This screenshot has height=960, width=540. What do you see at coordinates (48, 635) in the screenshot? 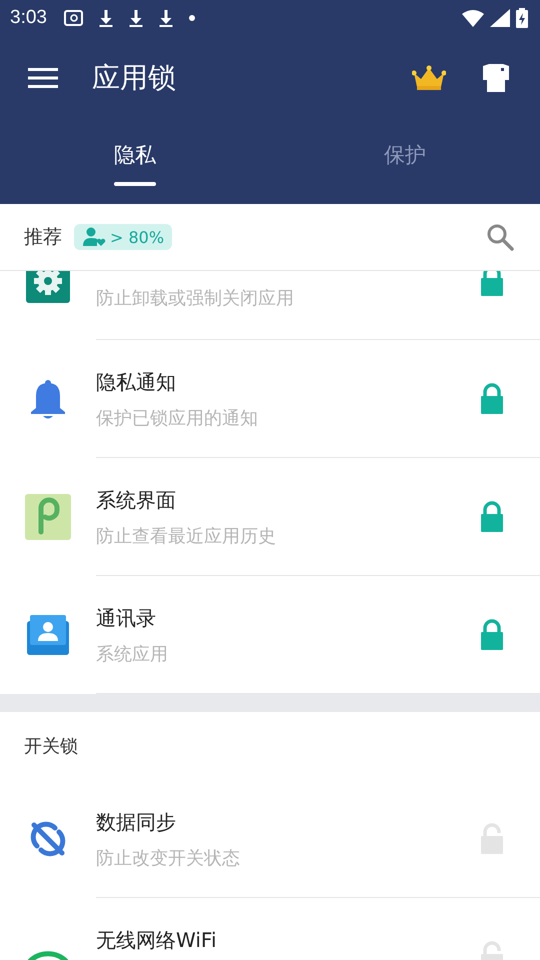
I see `contacts-icon` at bounding box center [48, 635].